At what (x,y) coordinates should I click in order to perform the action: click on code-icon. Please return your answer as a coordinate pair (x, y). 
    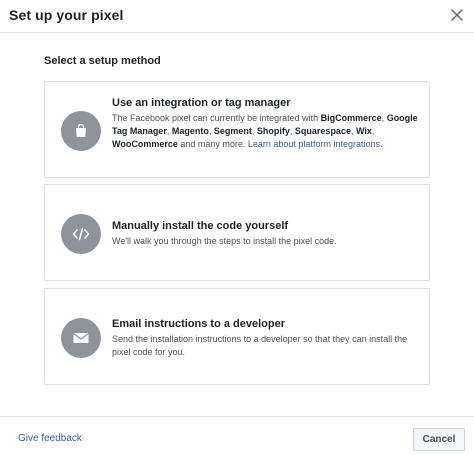
    Looking at the image, I should click on (81, 234).